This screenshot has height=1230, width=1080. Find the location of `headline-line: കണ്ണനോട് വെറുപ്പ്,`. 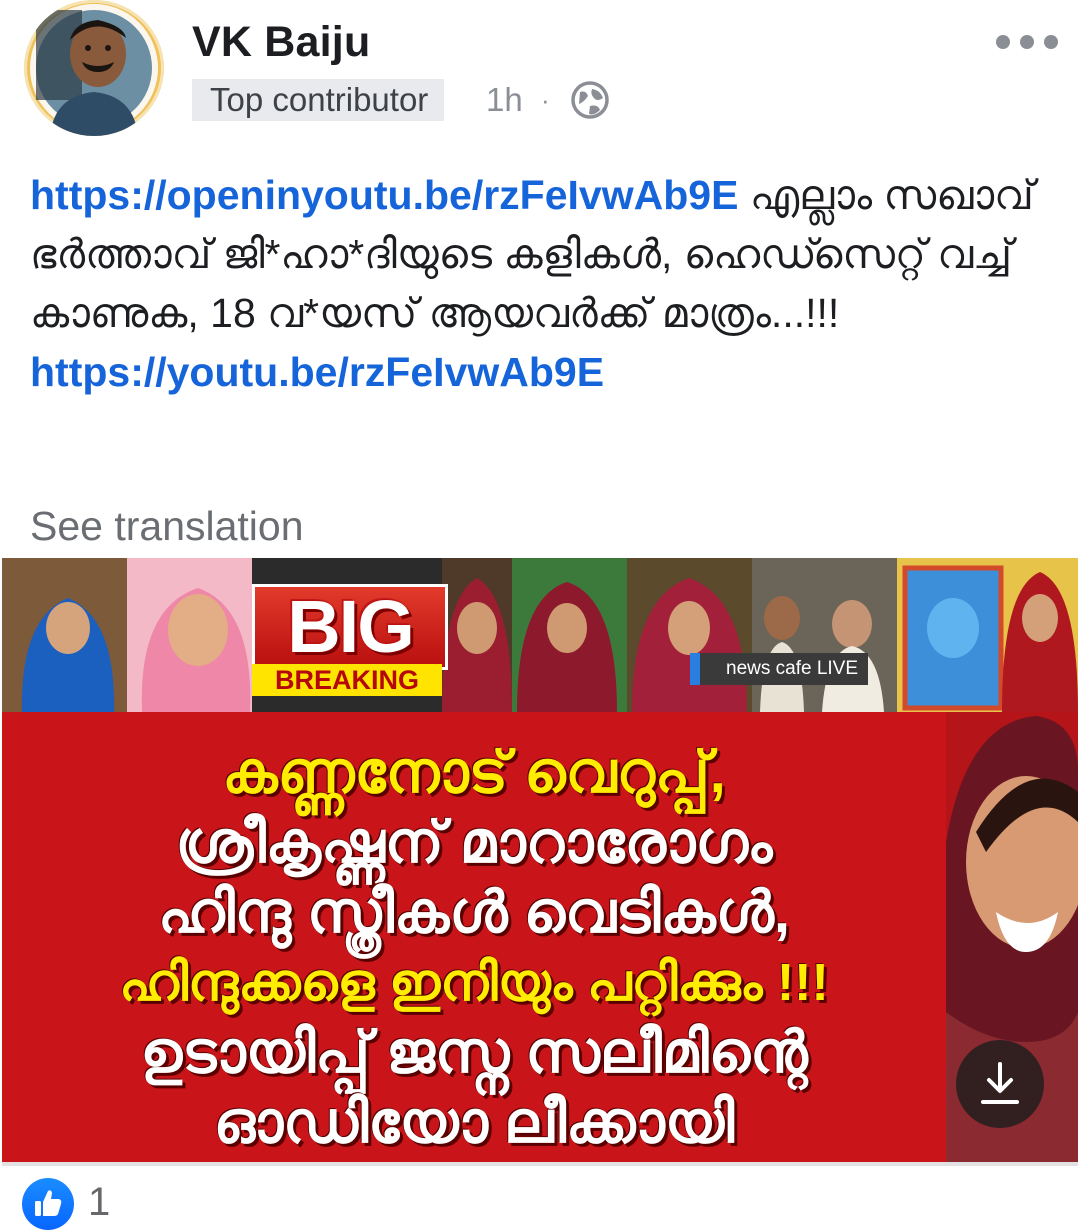

headline-line: കണ്ണനോട് വെറുപ്പ്, is located at coordinates (474, 772).